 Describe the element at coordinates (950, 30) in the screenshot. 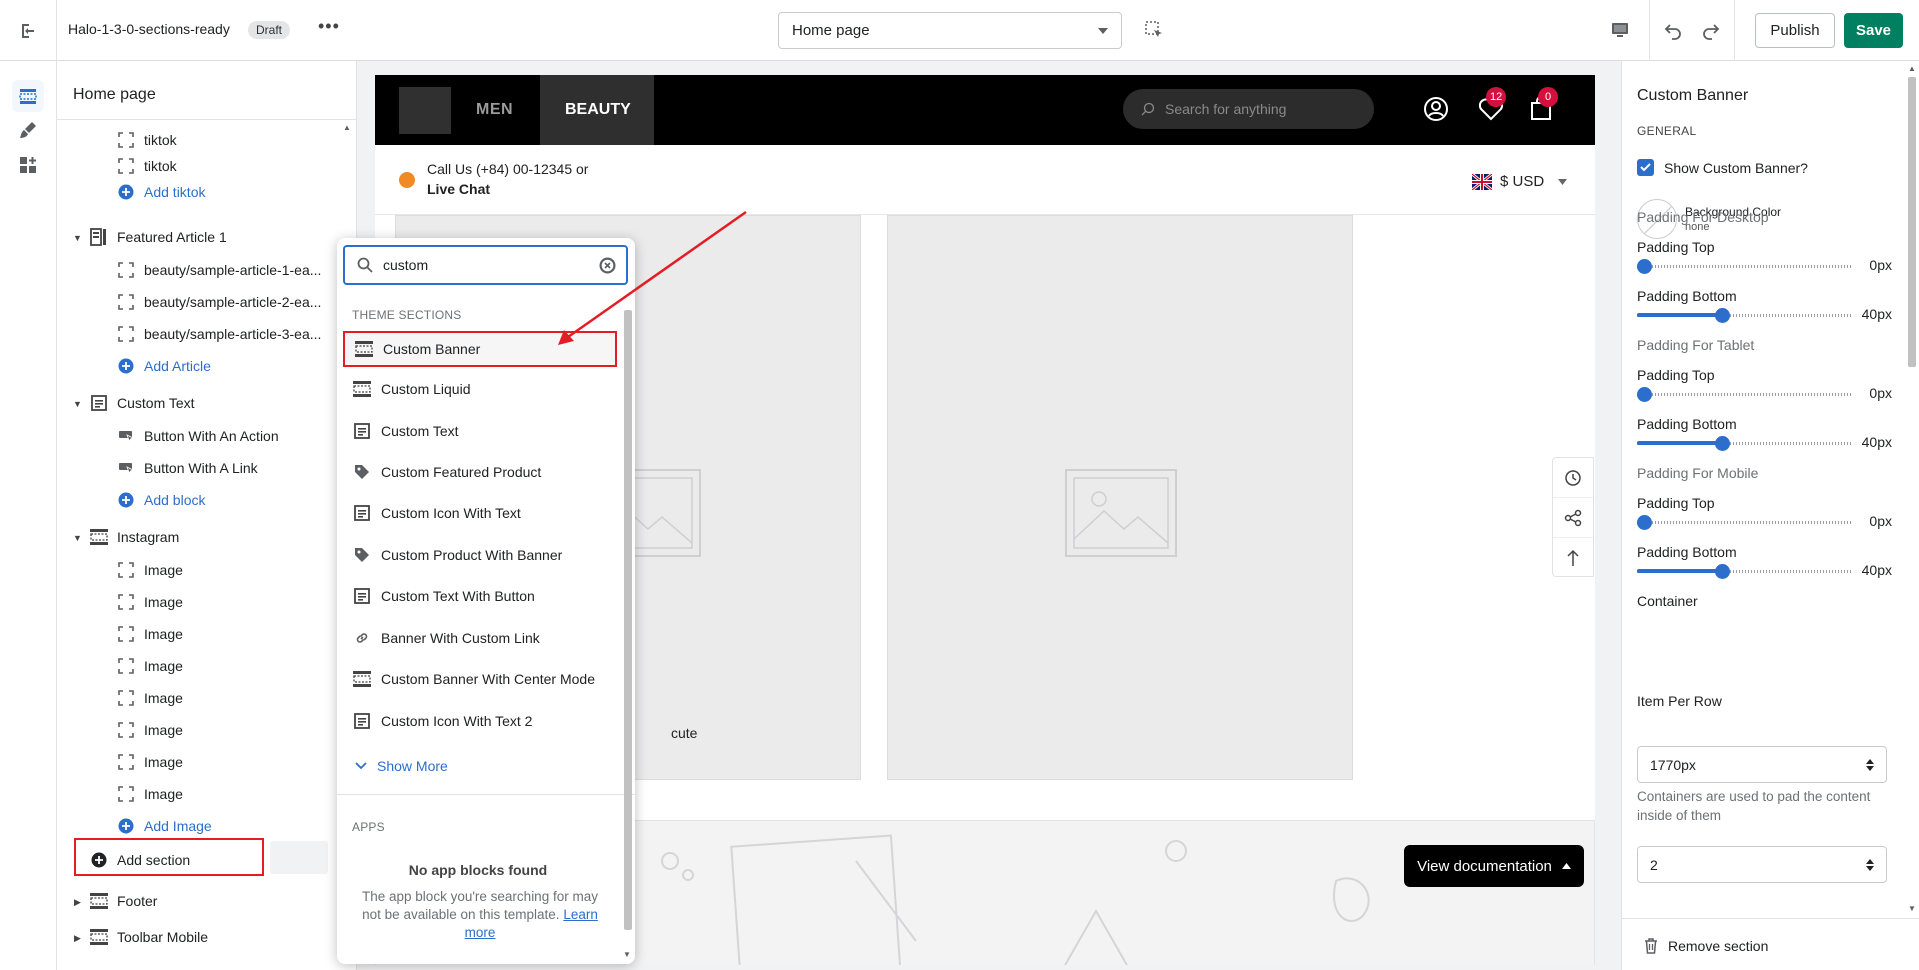

I see `page-select: Home page` at that location.